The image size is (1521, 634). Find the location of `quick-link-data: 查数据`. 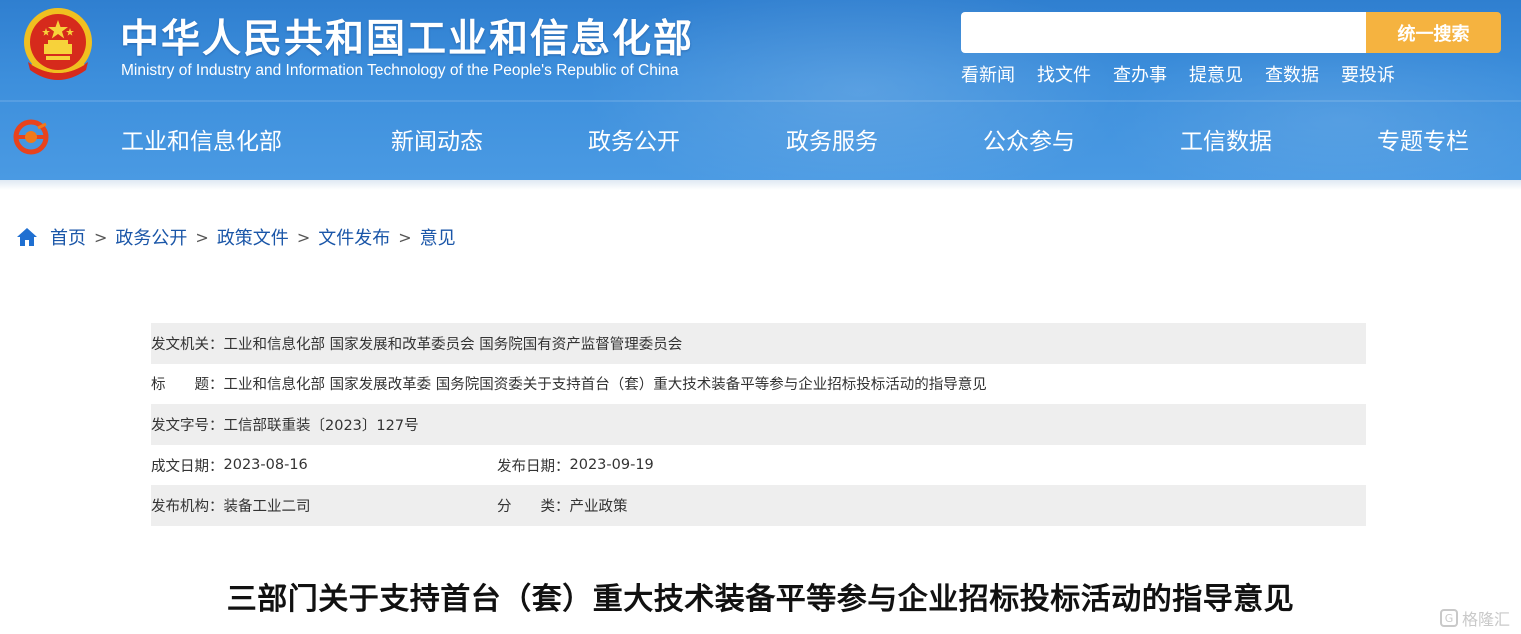

quick-link-data: 查数据 is located at coordinates (1292, 74).